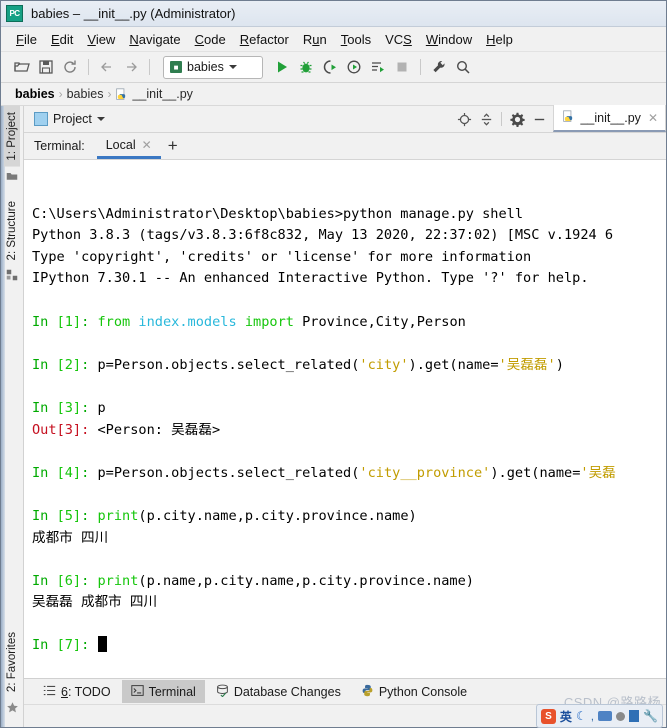  I want to click on wrench-icon: 🔧, so click(650, 716).